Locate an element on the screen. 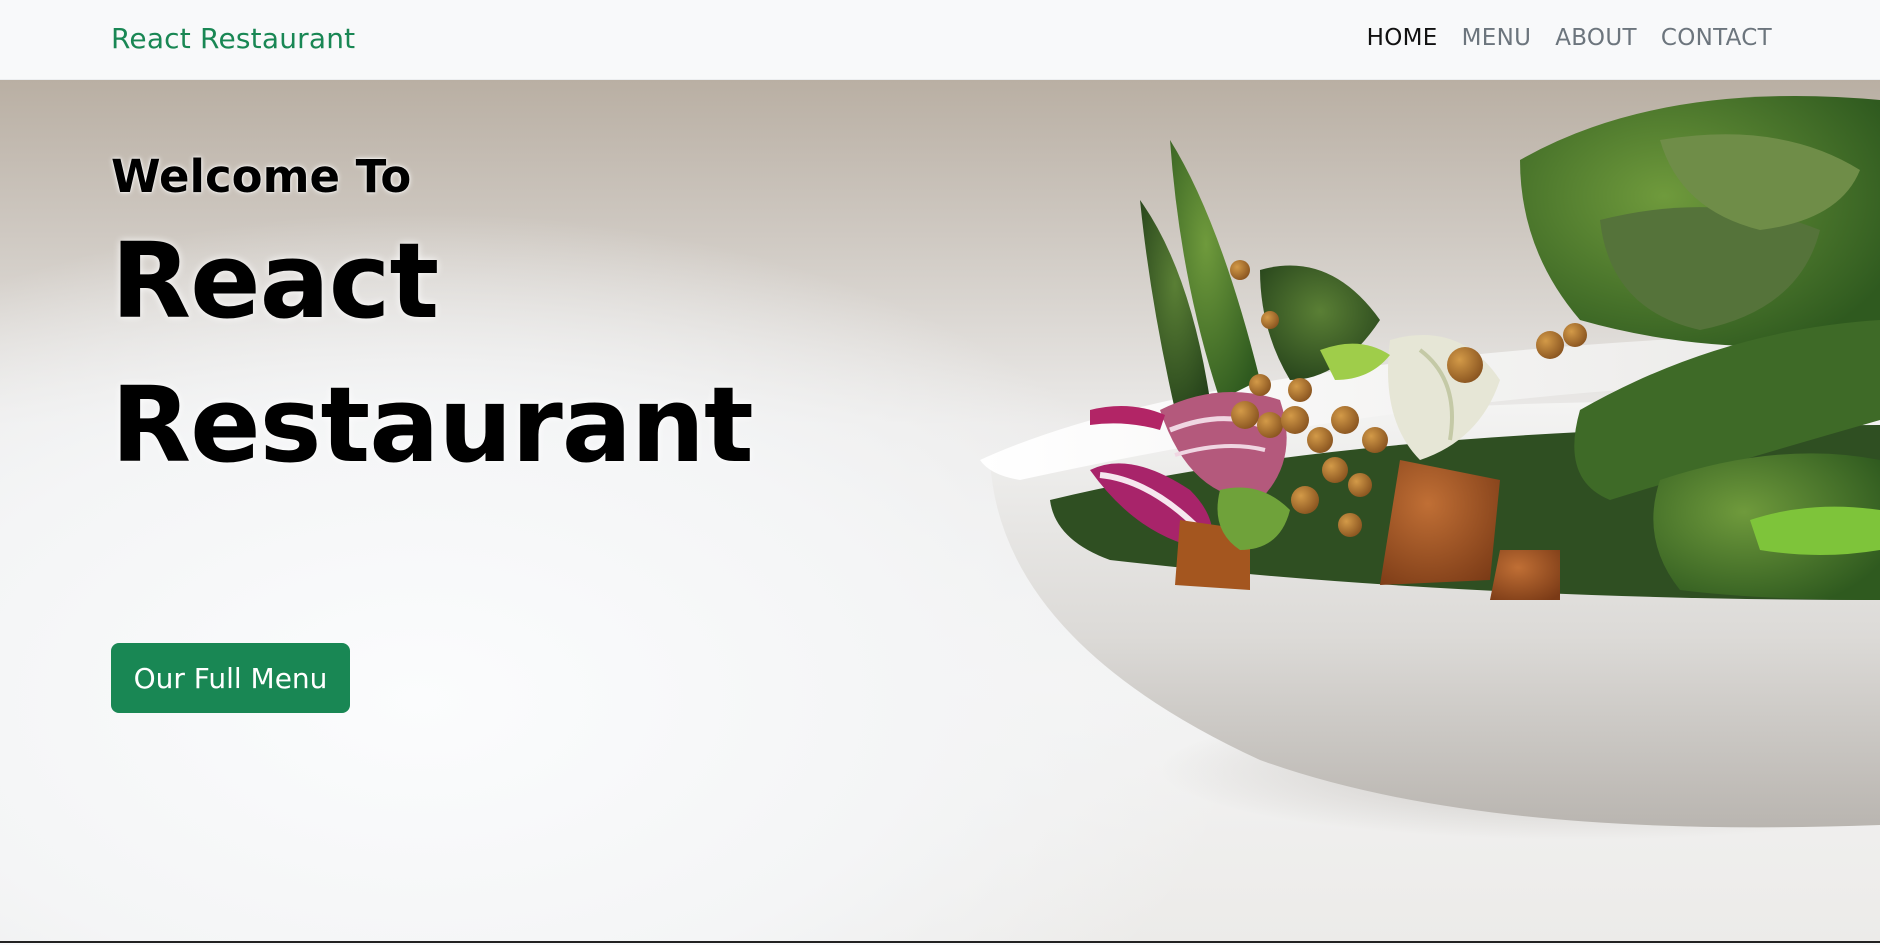 The height and width of the screenshot is (945, 1880). hero-title-line1: React is located at coordinates (275, 281).